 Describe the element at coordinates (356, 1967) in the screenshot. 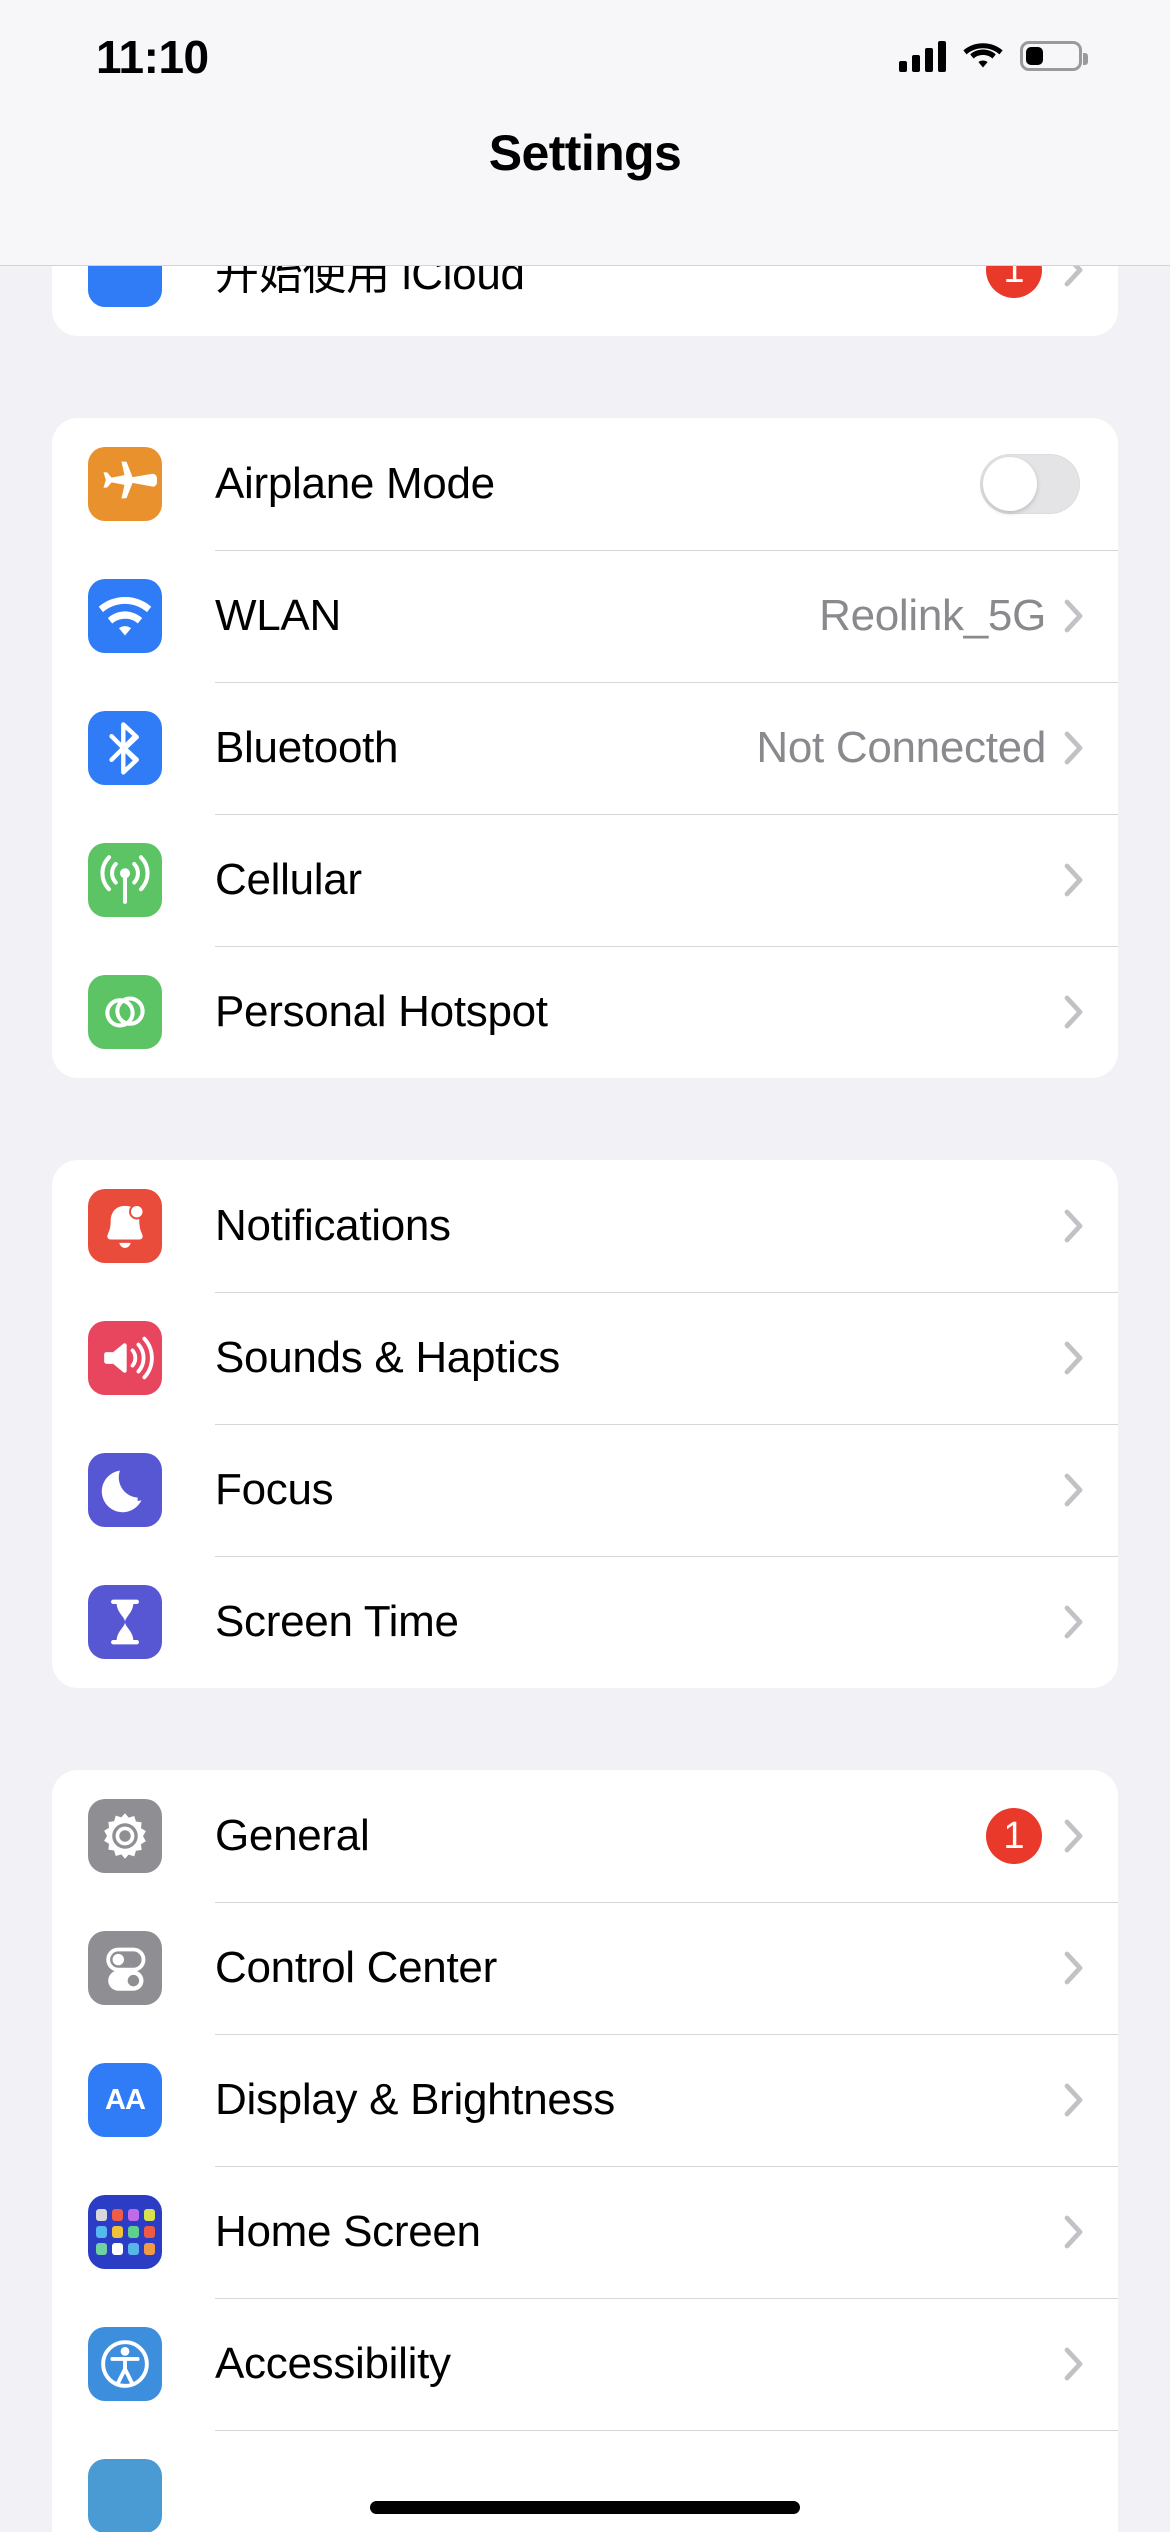

I see `list-item-label: Control Center` at that location.